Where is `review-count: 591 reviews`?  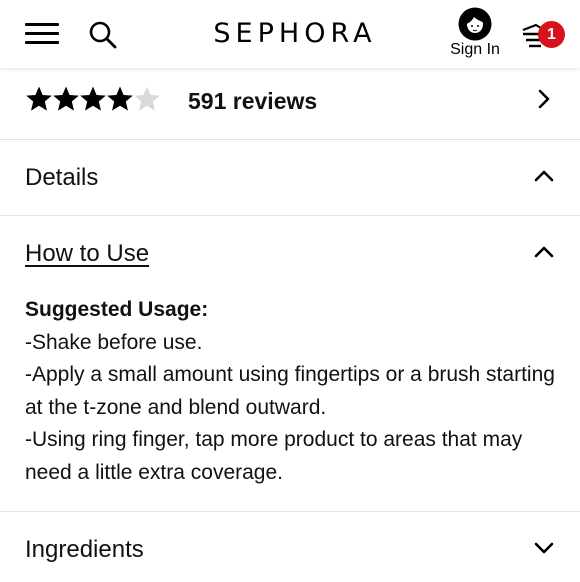 review-count: 591 reviews is located at coordinates (253, 101).